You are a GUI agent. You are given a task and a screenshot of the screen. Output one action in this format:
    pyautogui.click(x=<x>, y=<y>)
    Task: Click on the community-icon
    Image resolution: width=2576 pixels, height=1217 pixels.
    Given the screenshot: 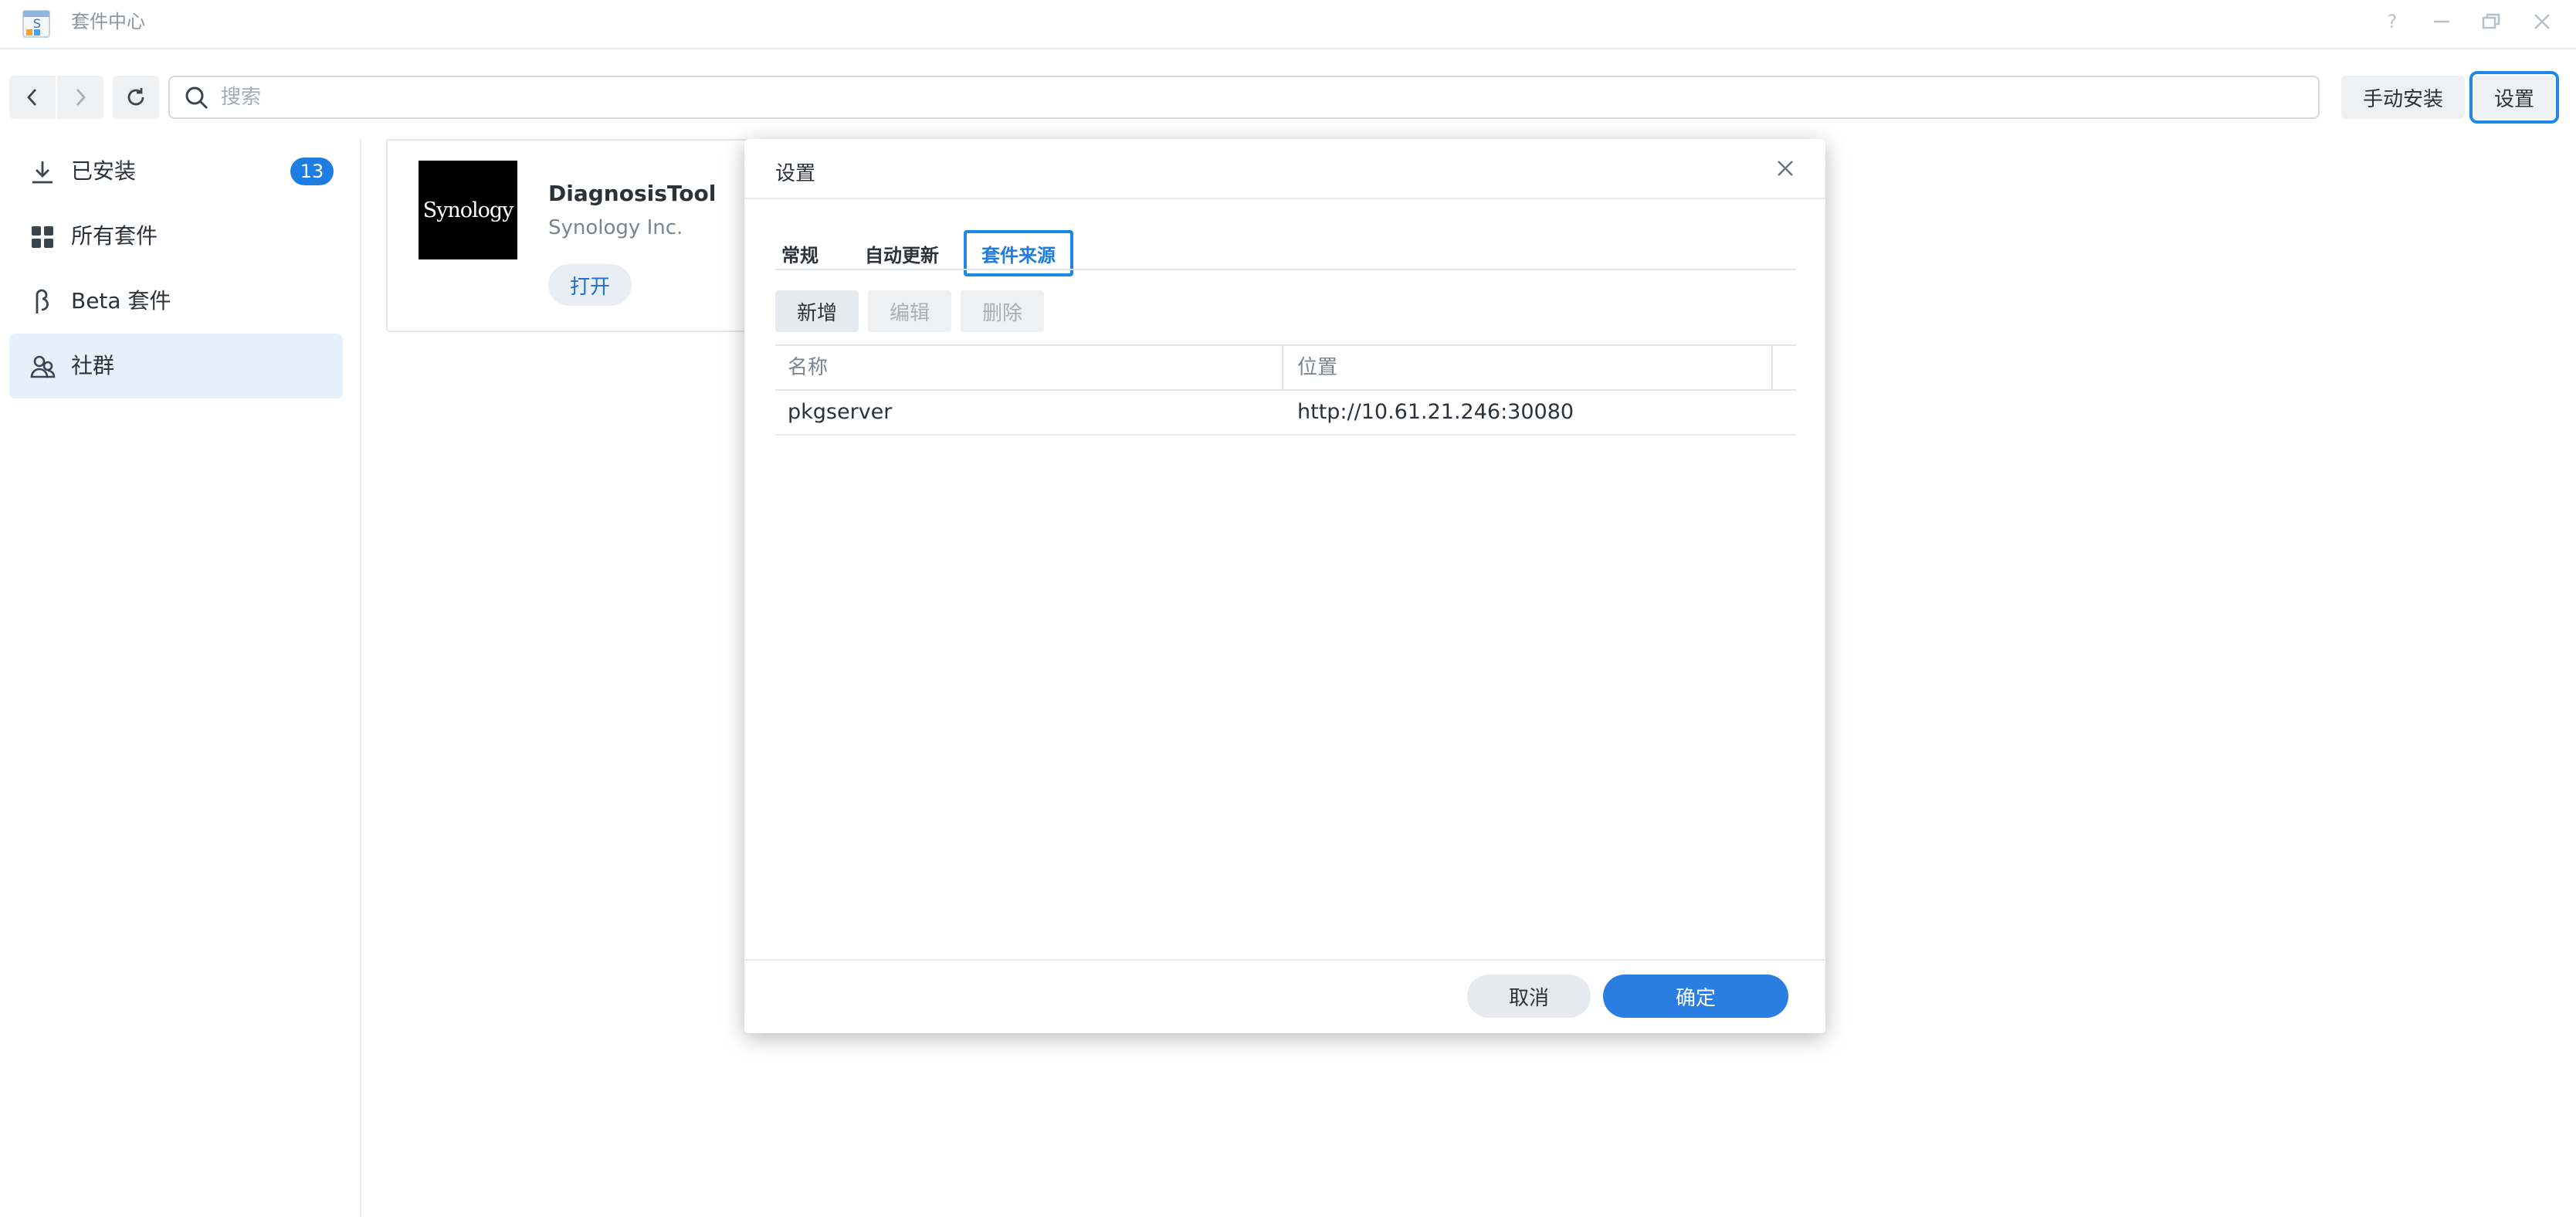 What is the action you would take?
    pyautogui.click(x=43, y=366)
    